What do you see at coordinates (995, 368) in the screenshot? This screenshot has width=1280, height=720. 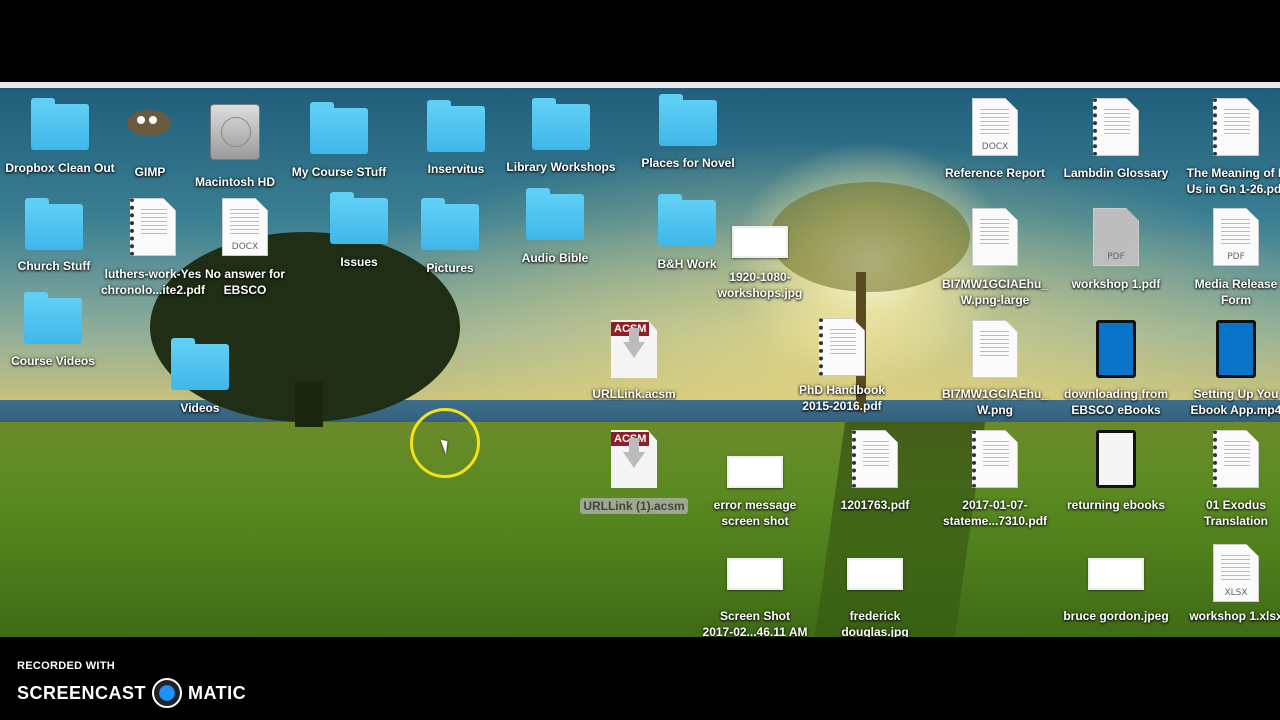 I see `desktop-item: BI7MW1GCIAEhu_ W.png` at bounding box center [995, 368].